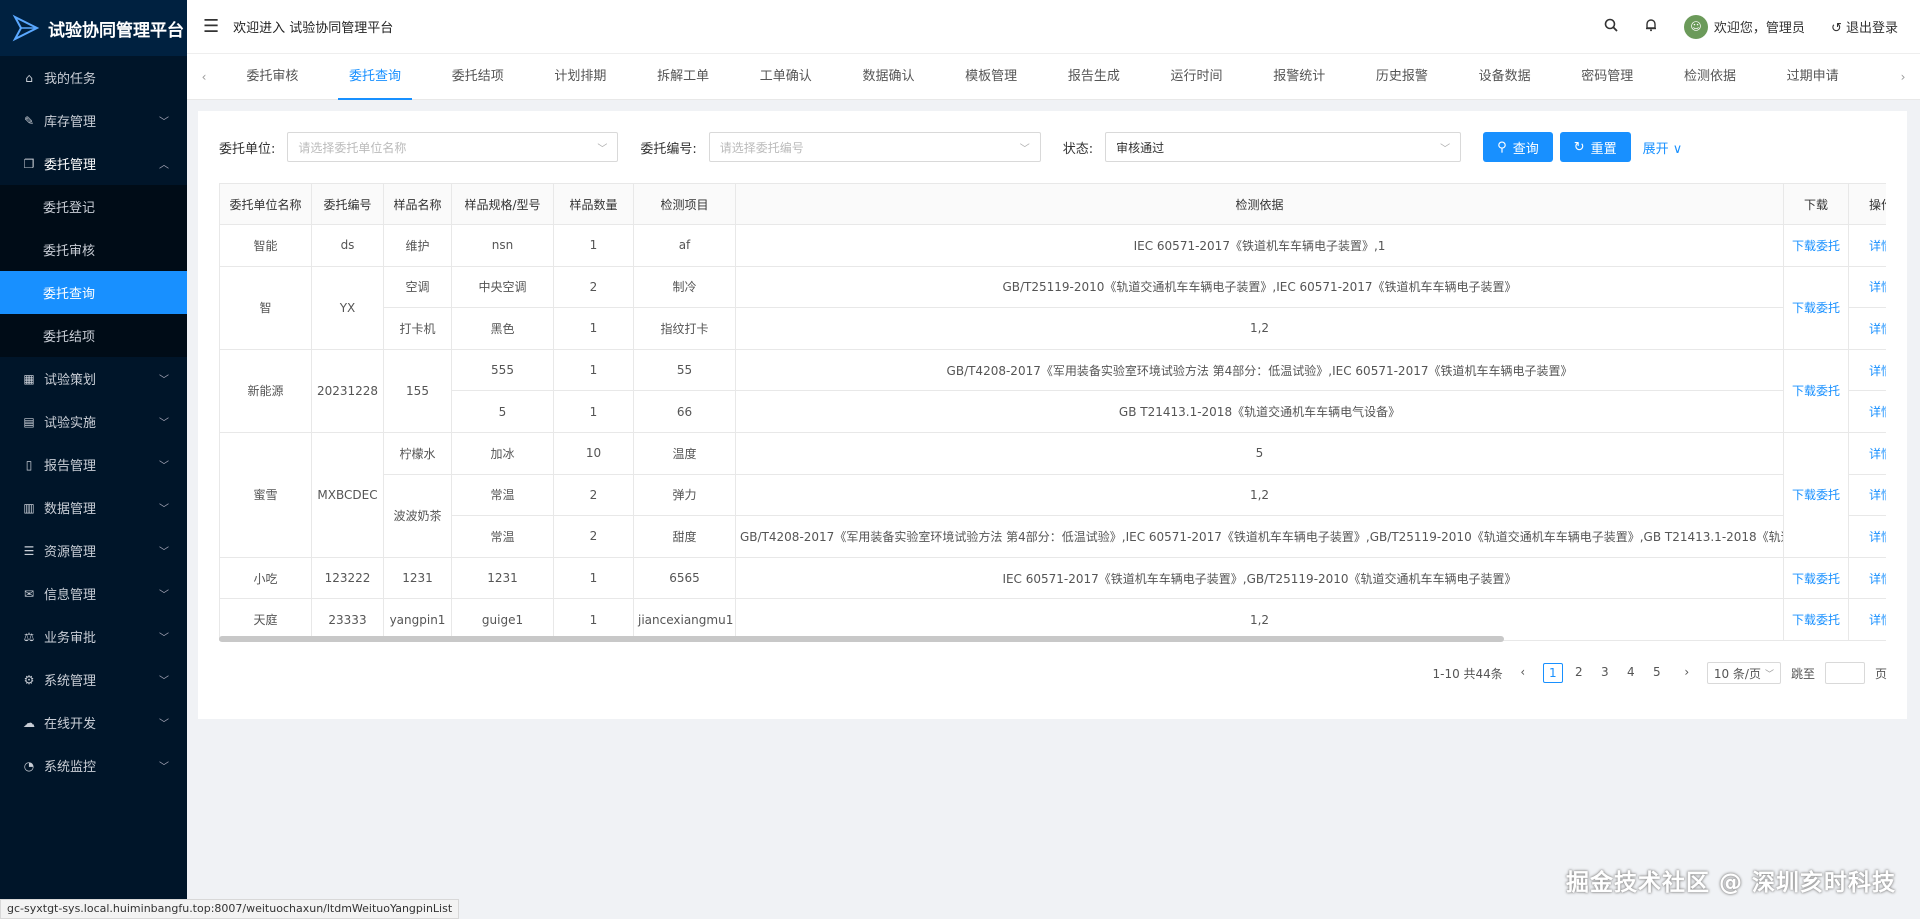 Image resolution: width=1920 pixels, height=919 pixels. Describe the element at coordinates (93, 292) in the screenshot. I see `submenu-item: 委托查询` at that location.